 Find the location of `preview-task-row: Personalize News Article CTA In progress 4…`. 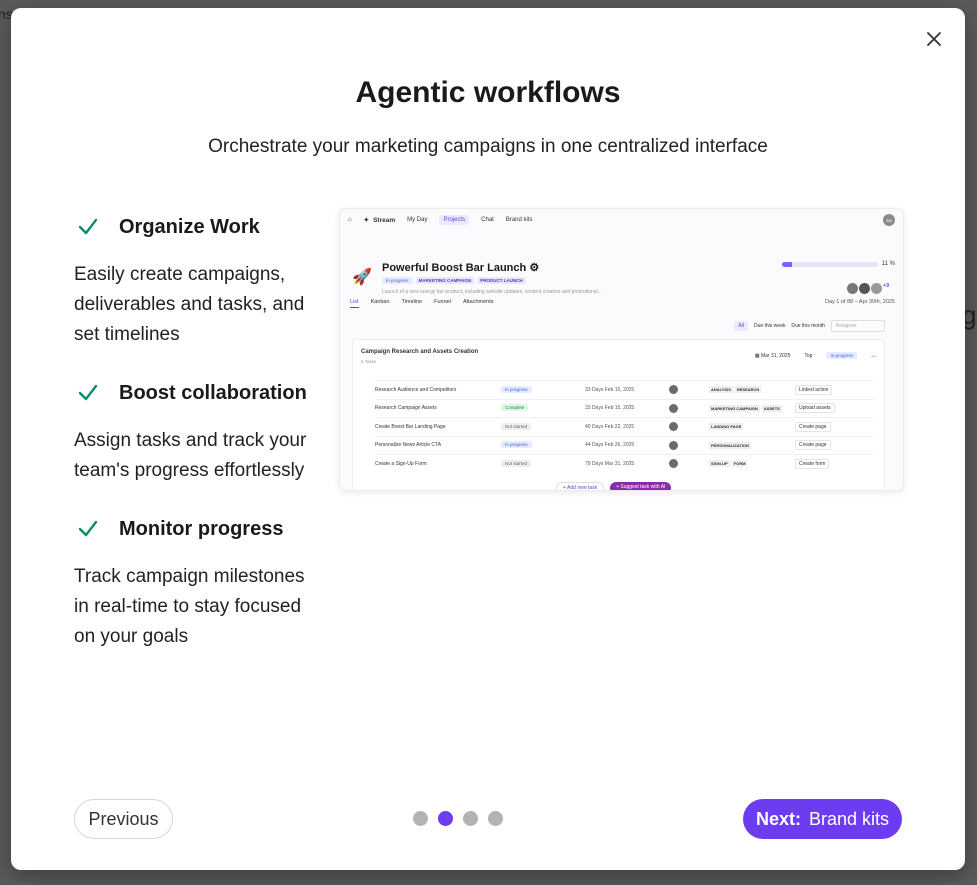

preview-task-row: Personalize News Article CTA In progress 4… is located at coordinates (624, 445).